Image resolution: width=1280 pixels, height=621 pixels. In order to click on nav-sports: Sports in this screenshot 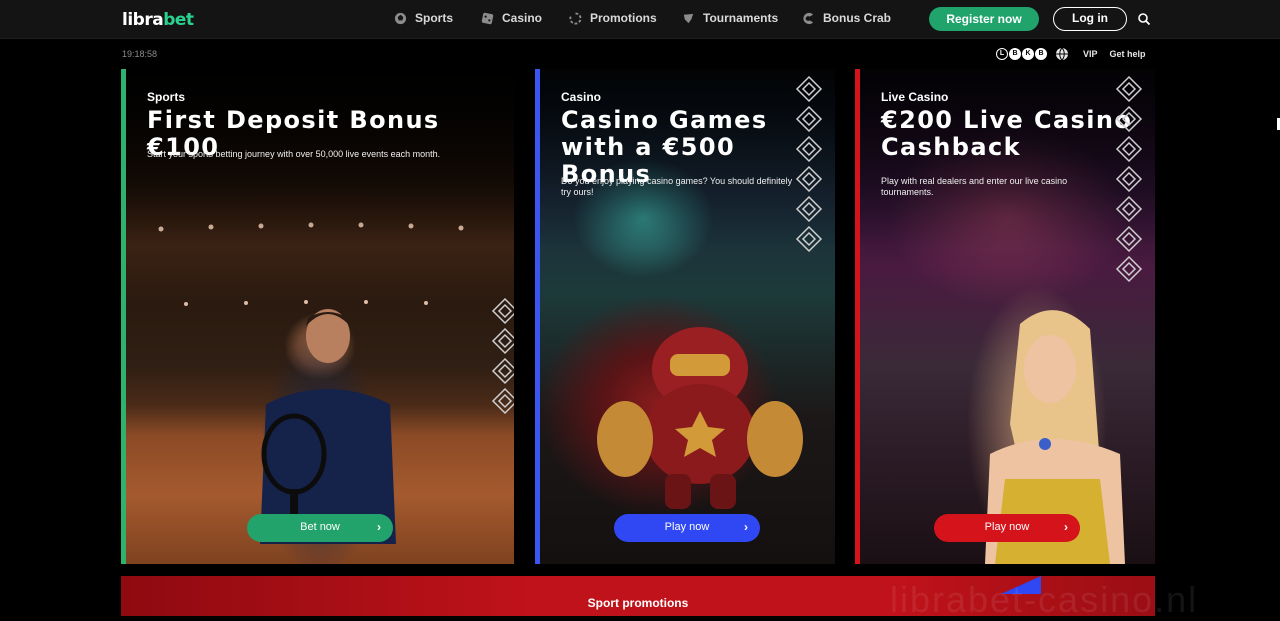, I will do `click(423, 18)`.